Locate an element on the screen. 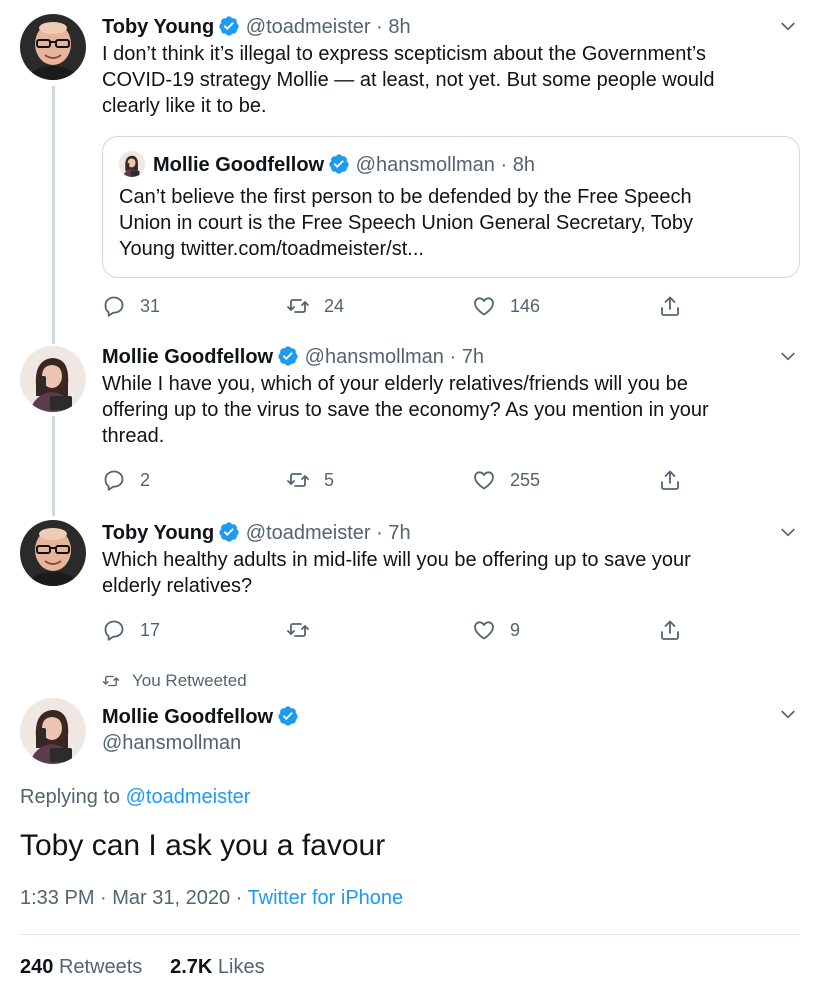 The height and width of the screenshot is (1000, 820). replying-to-label: Replying to is located at coordinates (70, 797).